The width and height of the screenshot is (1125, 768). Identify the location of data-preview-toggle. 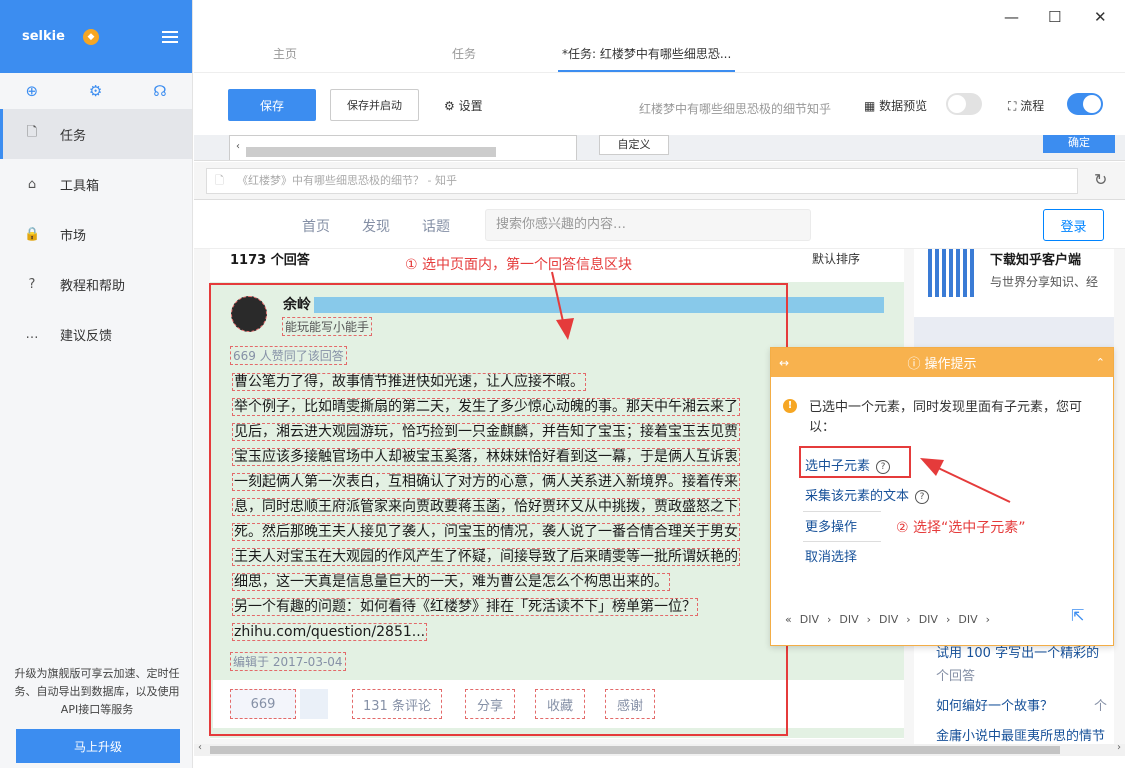
(964, 104).